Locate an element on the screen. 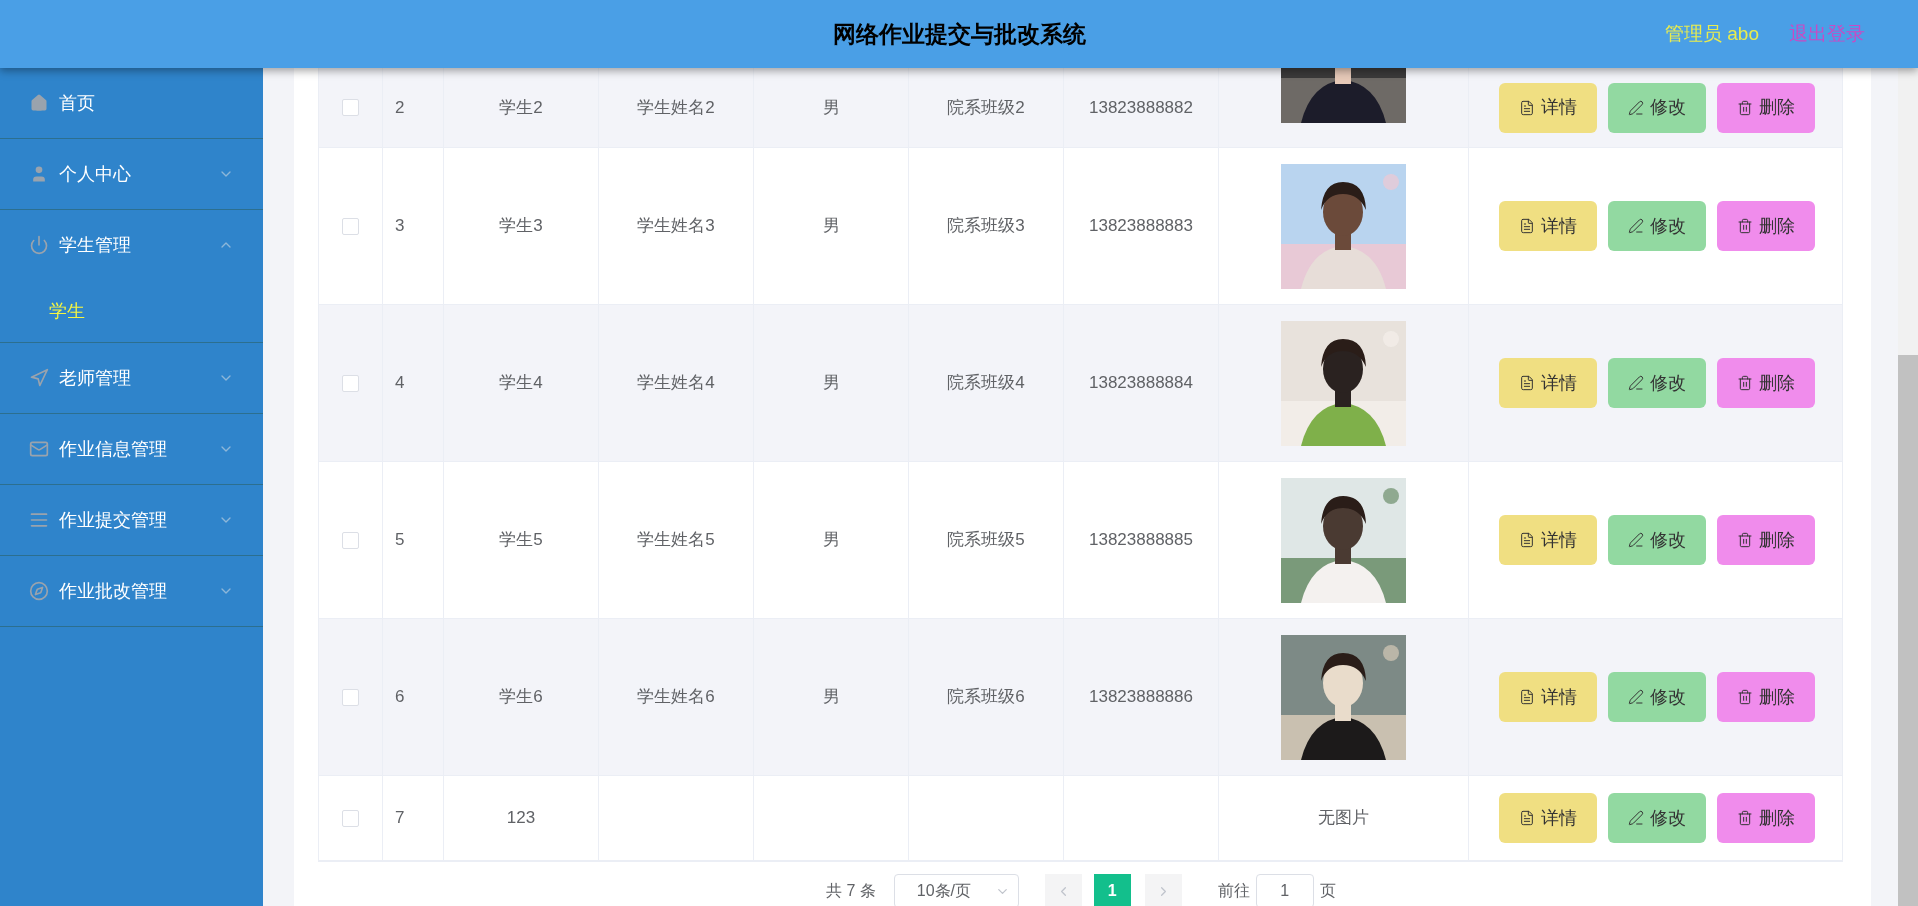 Image resolution: width=1918 pixels, height=906 pixels. envelope-icon is located at coordinates (39, 449).